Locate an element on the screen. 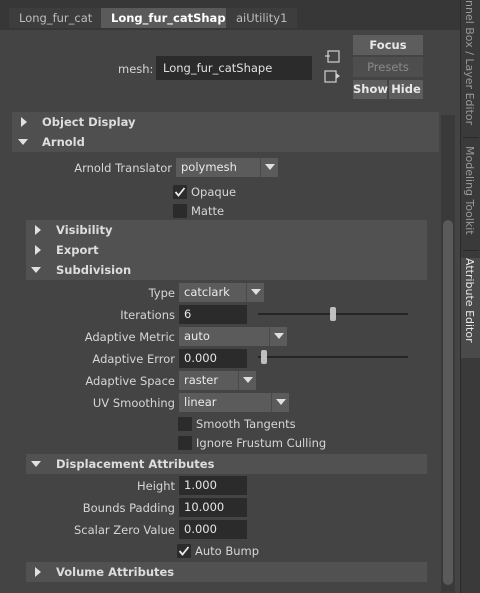  frame-title: Visibility is located at coordinates (84, 230).